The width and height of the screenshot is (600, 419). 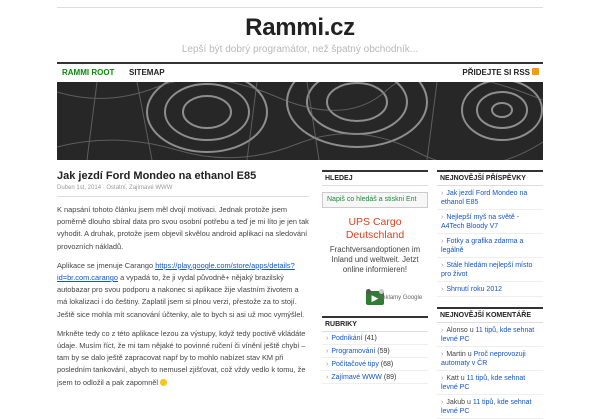 I want to click on list-item: › Stále hledám nejlepší místo pro život, so click(x=490, y=270).